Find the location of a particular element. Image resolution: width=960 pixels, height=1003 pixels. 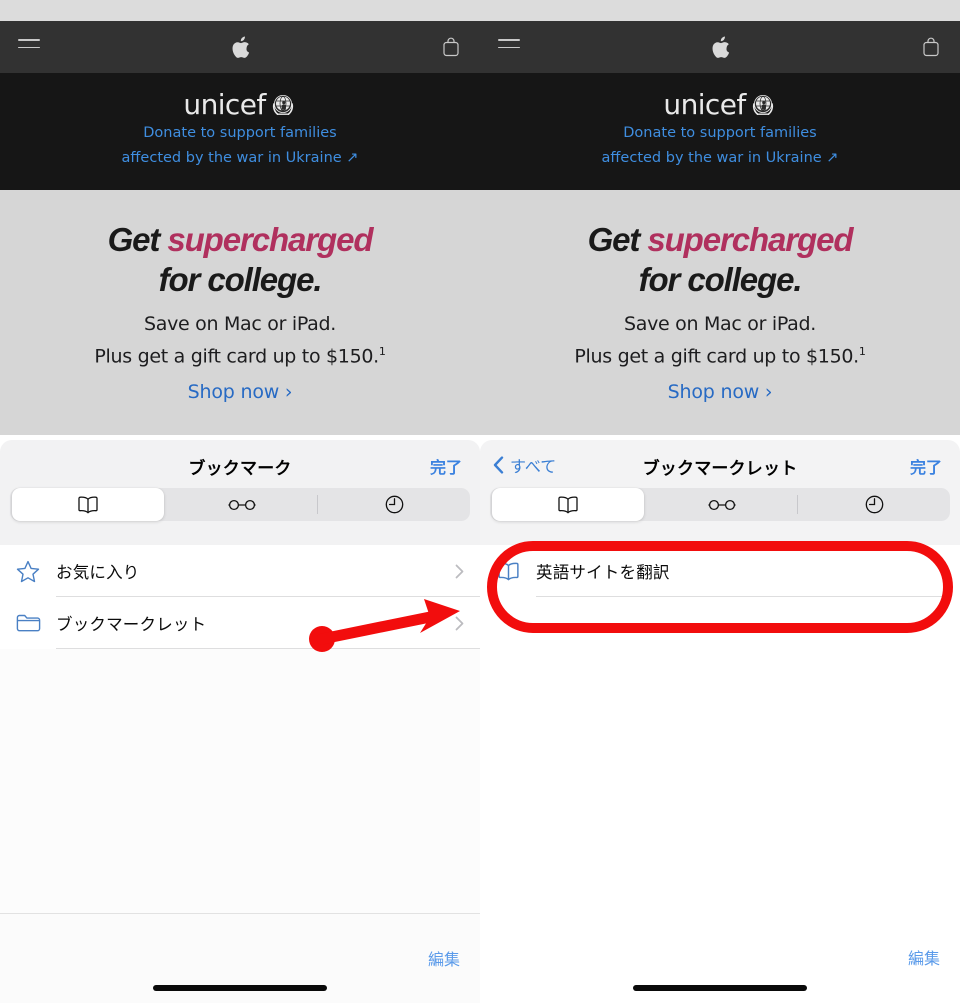

segmented-control-right is located at coordinates (720, 504).